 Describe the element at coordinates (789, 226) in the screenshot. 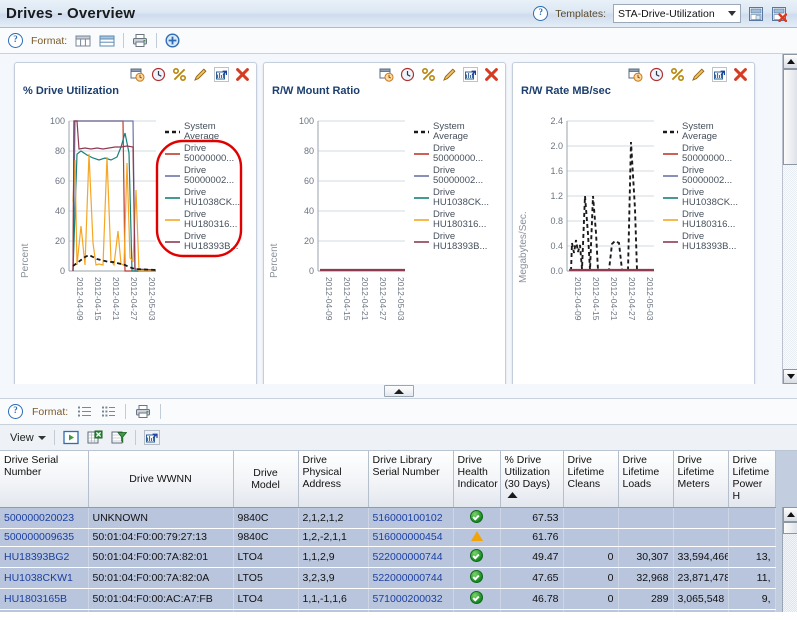

I see `charts-vertical-scrollbar` at that location.